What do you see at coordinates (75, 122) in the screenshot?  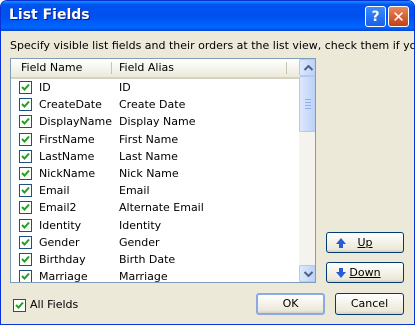 I see `field-name: DisplayName` at bounding box center [75, 122].